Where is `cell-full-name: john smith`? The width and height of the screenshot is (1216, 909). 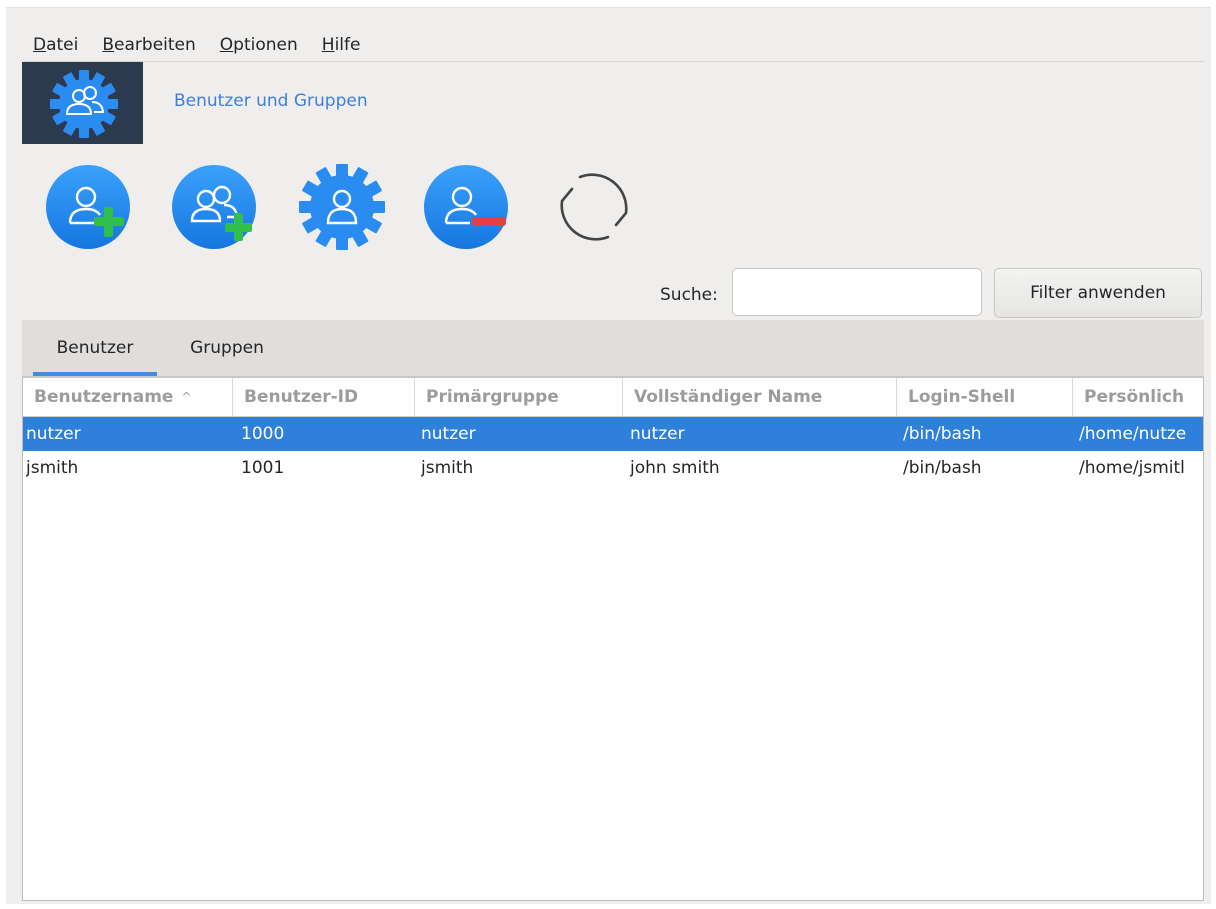 cell-full-name: john smith is located at coordinates (675, 468).